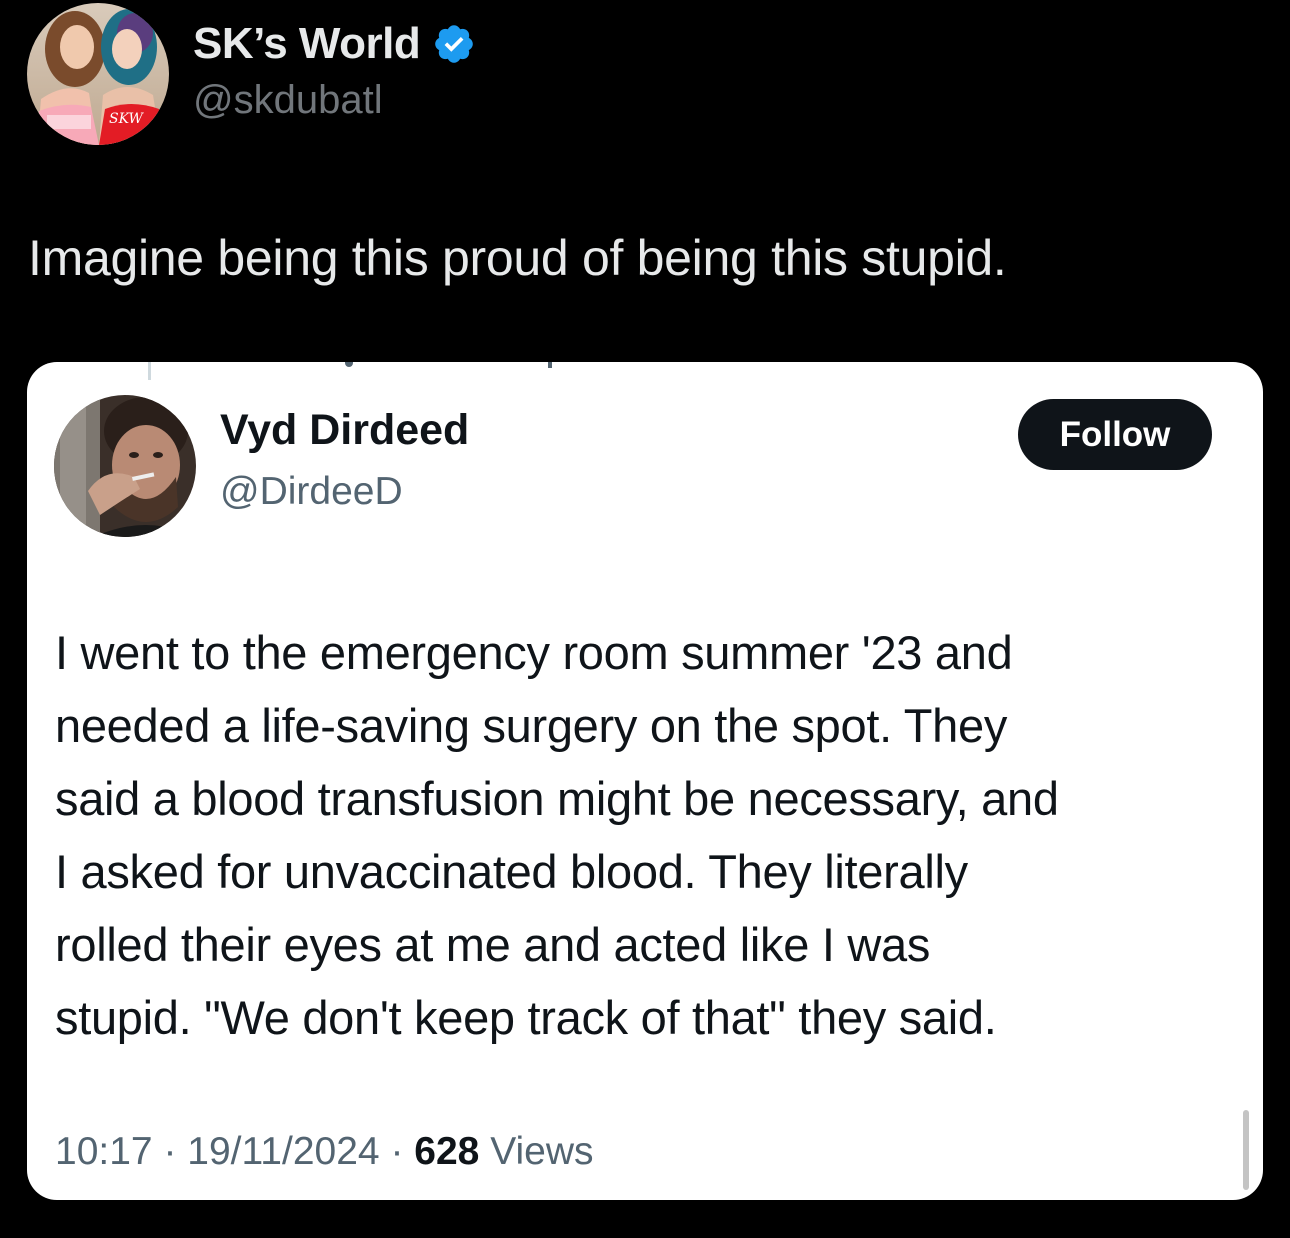  Describe the element at coordinates (307, 44) in the screenshot. I see `outer-author-name: SK’s World` at that location.